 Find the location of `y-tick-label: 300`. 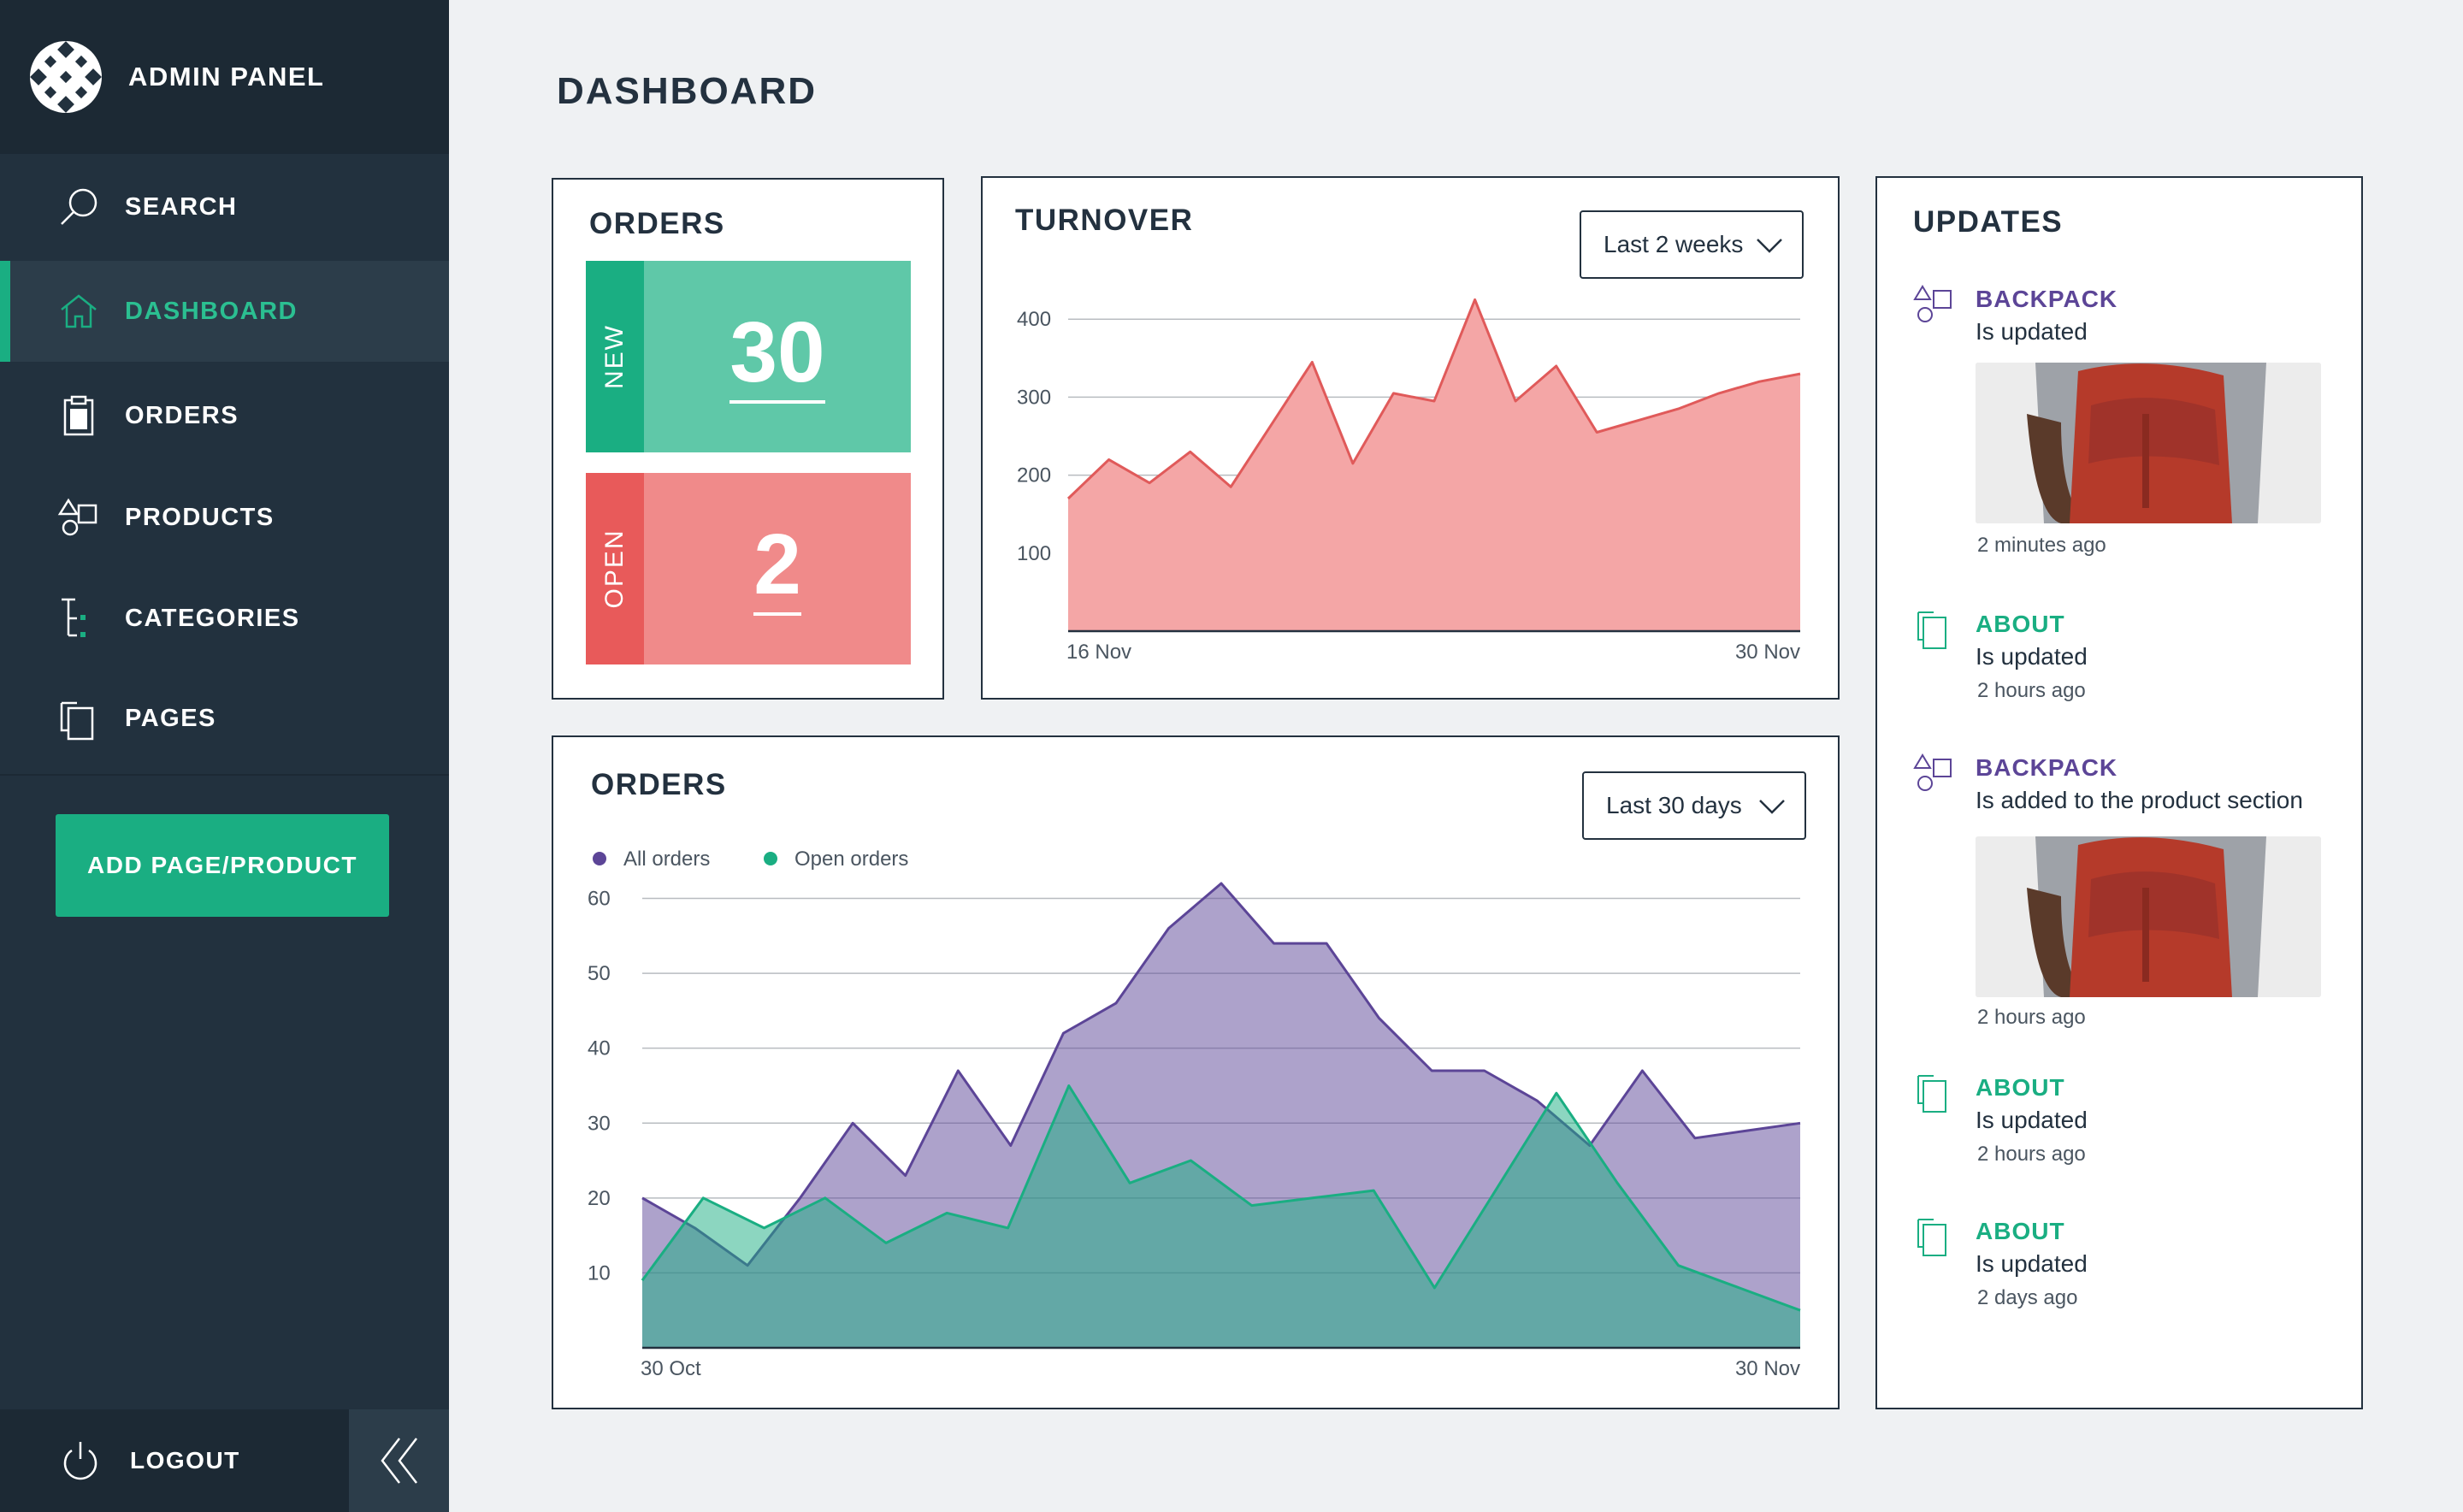

y-tick-label: 300 is located at coordinates (1034, 397).